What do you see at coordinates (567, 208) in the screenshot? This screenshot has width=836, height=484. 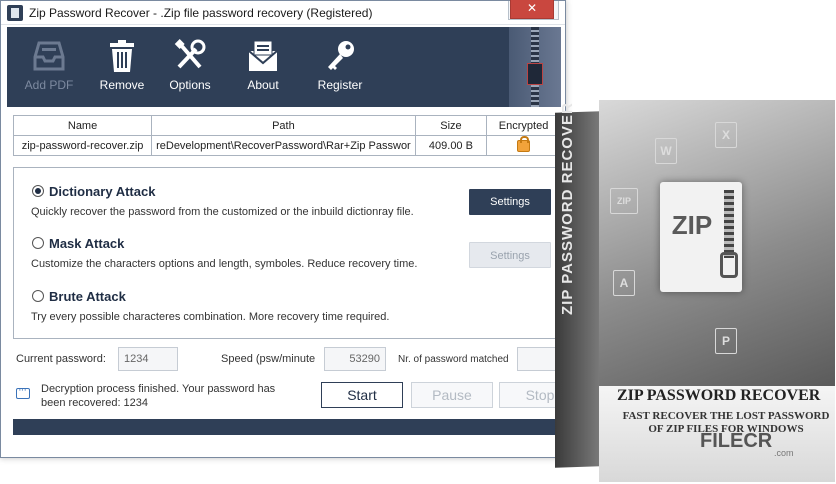 I see `box-spine-text: ZIP PASSWORD RECOVER` at bounding box center [567, 208].